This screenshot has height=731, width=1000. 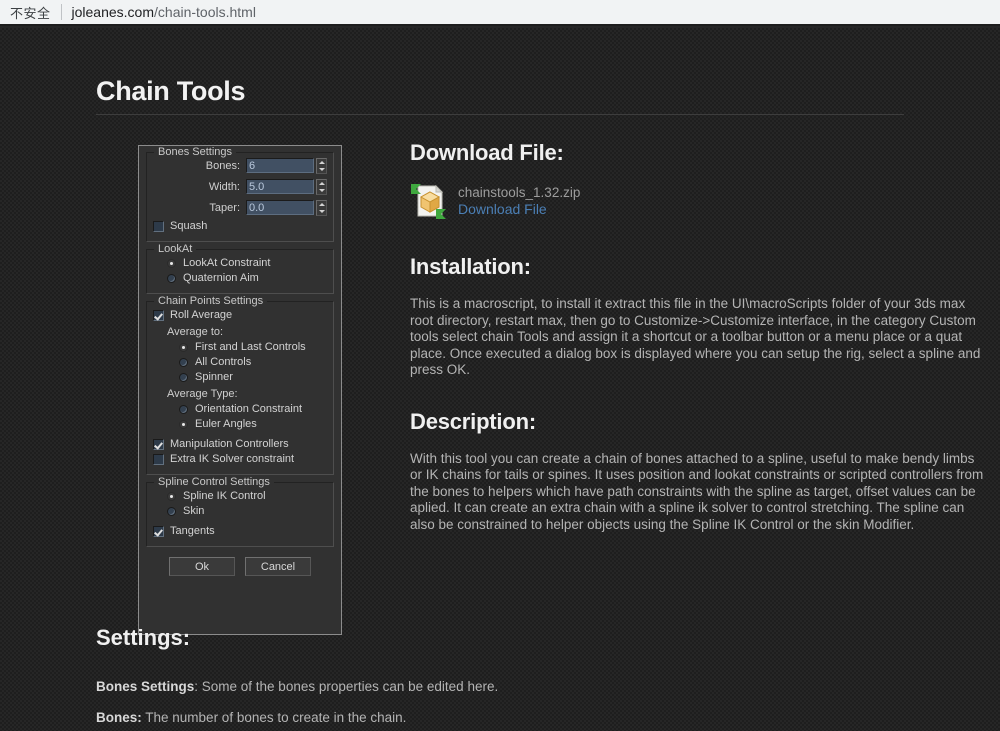 I want to click on radio-euler-angles: Euler Angles, so click(x=253, y=424).